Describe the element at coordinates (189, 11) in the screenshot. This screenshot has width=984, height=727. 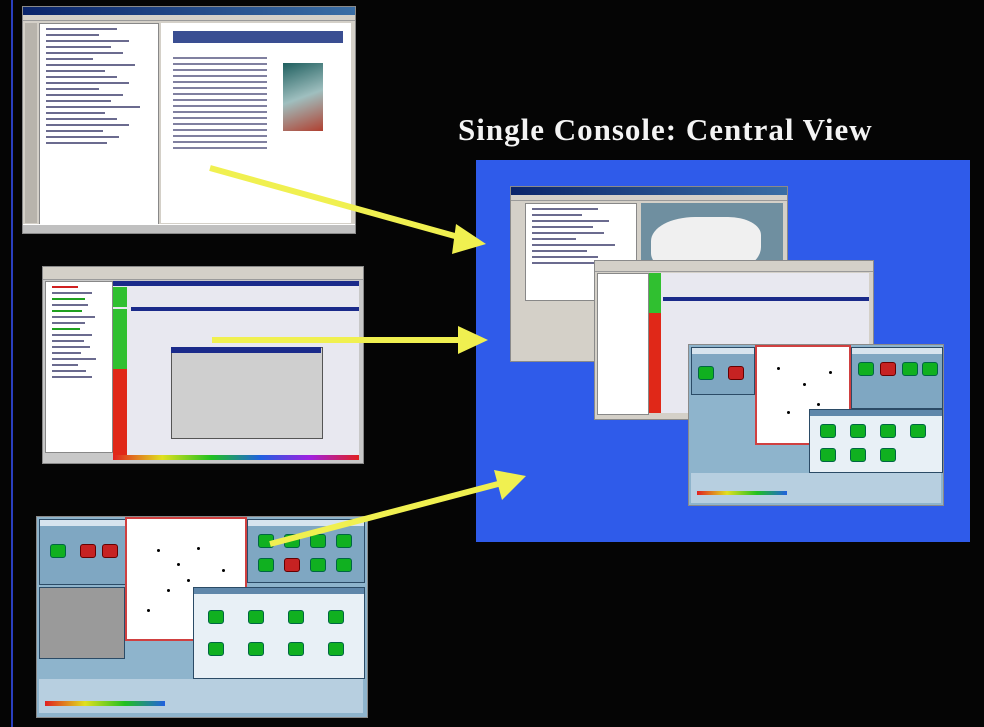
I see `thumbnail-titlebar` at that location.